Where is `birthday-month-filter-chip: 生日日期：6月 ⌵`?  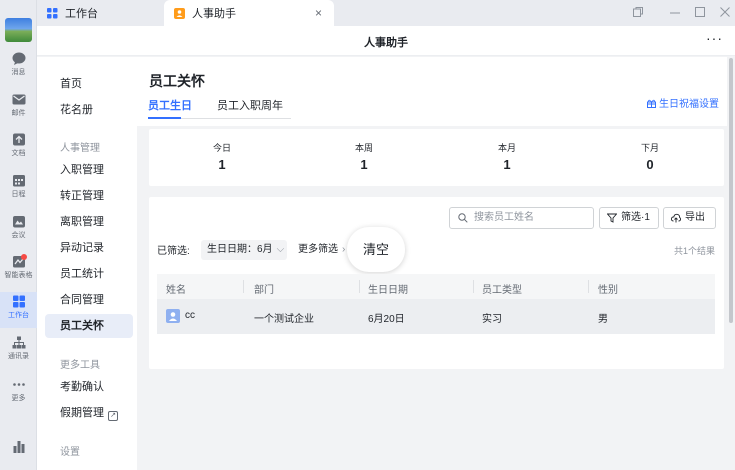
birthday-month-filter-chip: 生日日期：6月 ⌵ is located at coordinates (244, 250).